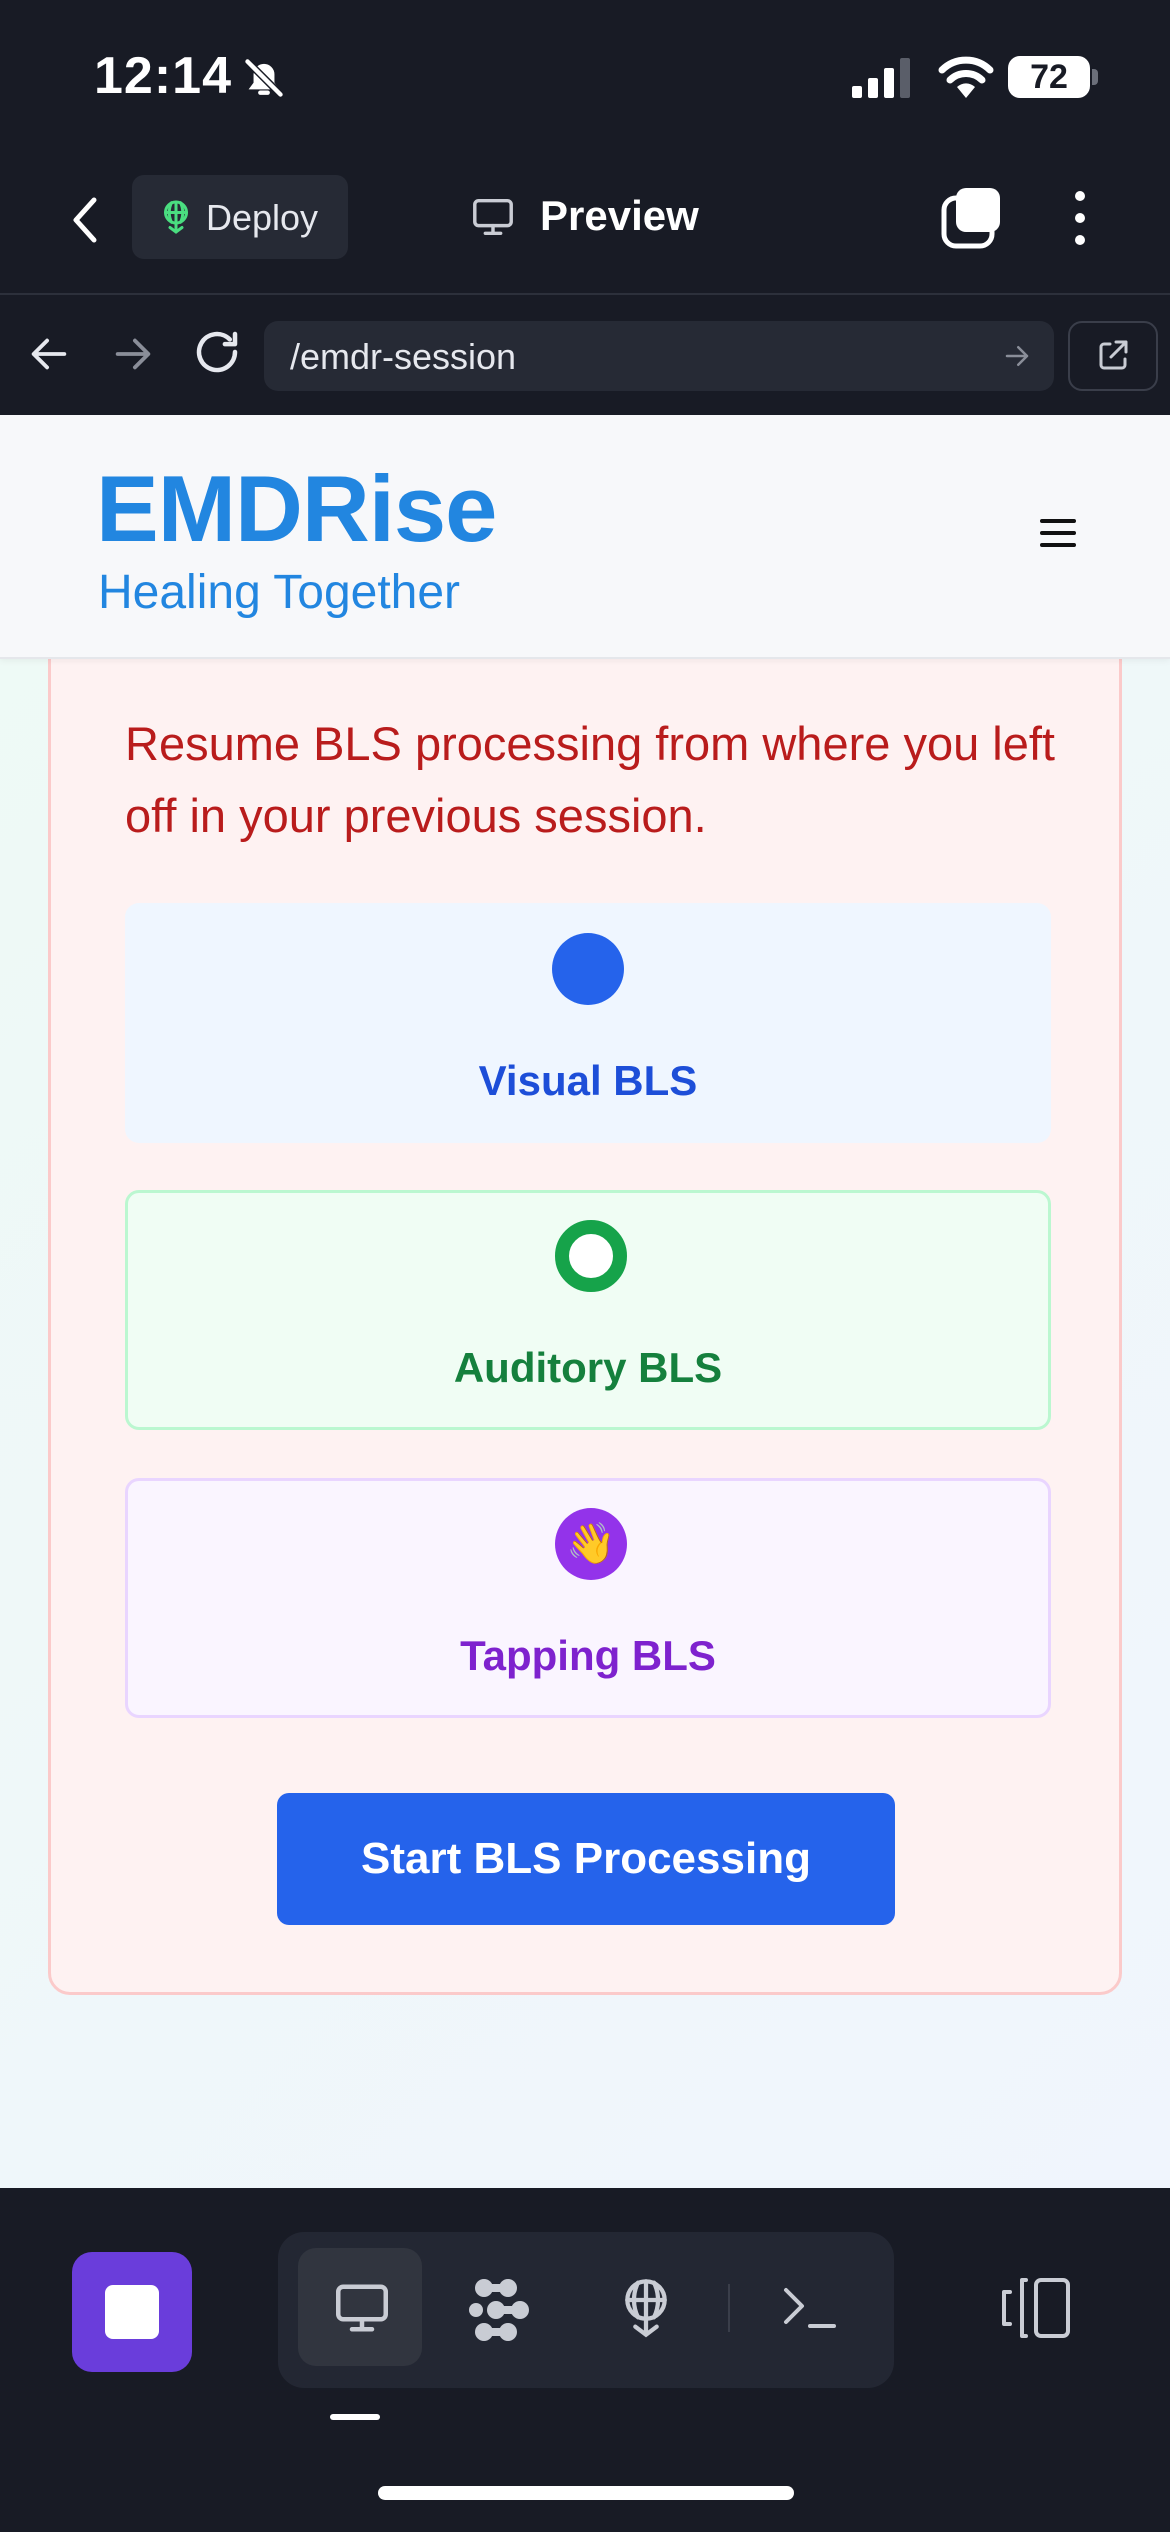 The image size is (1170, 2532). I want to click on visual-bls-option: Visual BLS, so click(588, 1023).